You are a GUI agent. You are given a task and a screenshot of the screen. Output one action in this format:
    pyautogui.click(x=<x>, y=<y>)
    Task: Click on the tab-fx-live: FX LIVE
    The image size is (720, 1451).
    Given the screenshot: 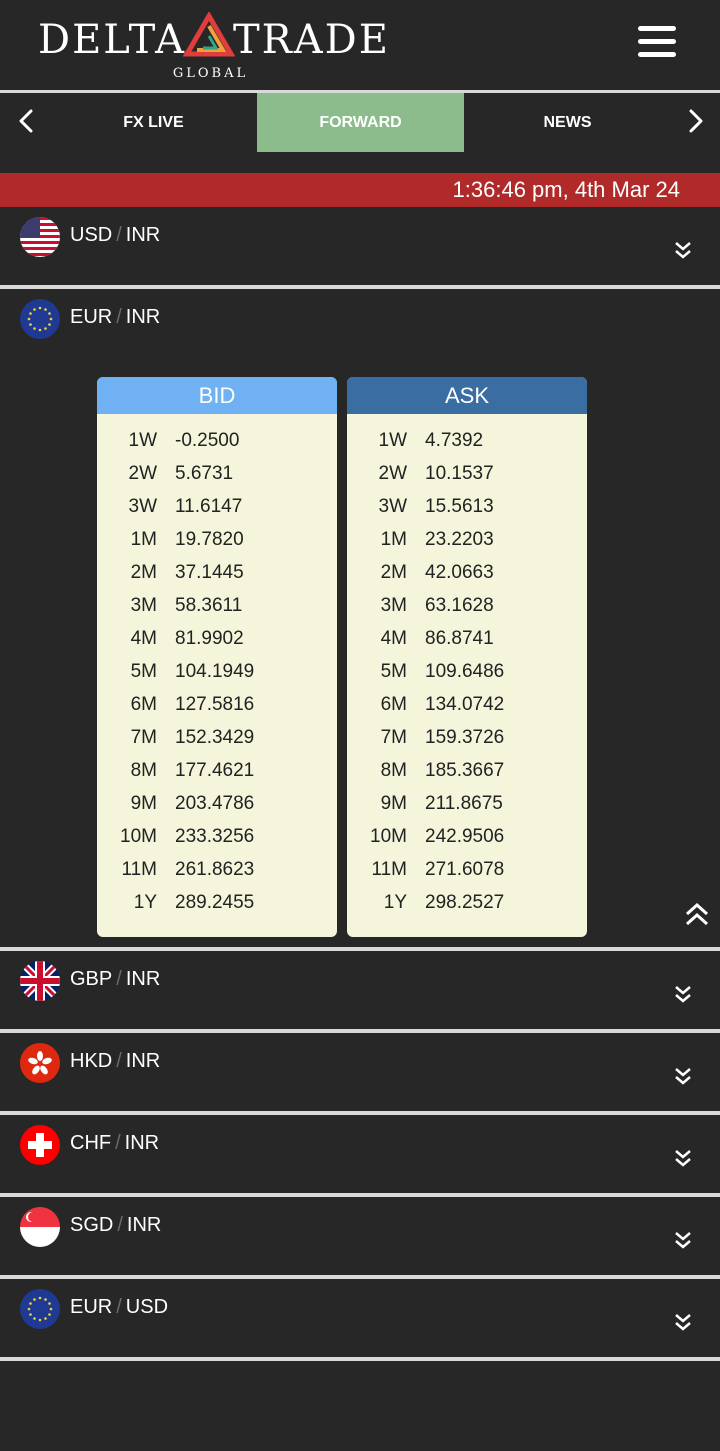 What is the action you would take?
    pyautogui.click(x=153, y=122)
    